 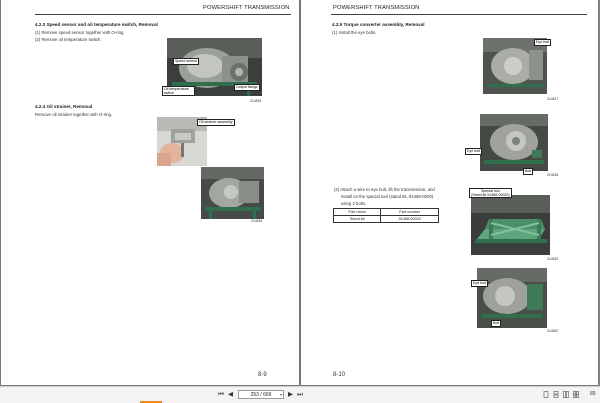 I want to click on callout-line: (Stand kit 91468-00020), so click(x=490, y=195).